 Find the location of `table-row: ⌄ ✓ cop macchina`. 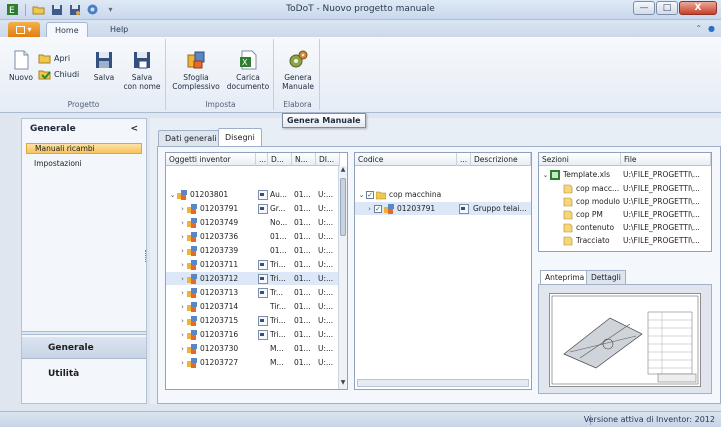

table-row: ⌄ ✓ cop macchina is located at coordinates (443, 194).